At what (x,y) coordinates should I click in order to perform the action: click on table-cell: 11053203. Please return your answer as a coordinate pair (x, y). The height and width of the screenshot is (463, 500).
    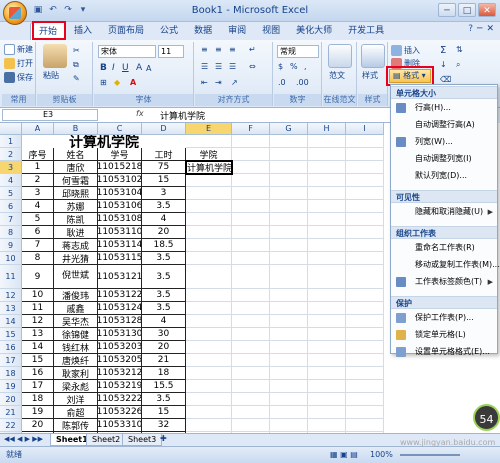
    Looking at the image, I should click on (120, 347).